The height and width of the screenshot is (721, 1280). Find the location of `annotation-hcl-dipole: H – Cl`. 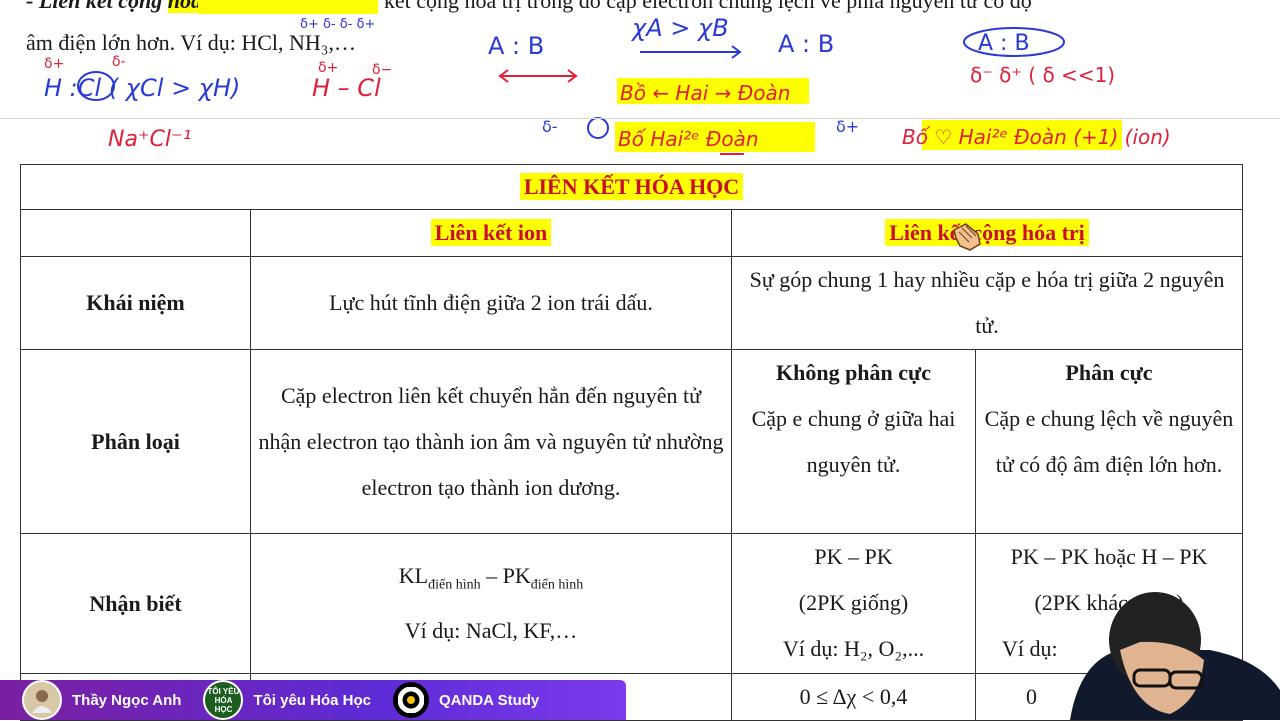

annotation-hcl-dipole: H – Cl is located at coordinates (346, 88).